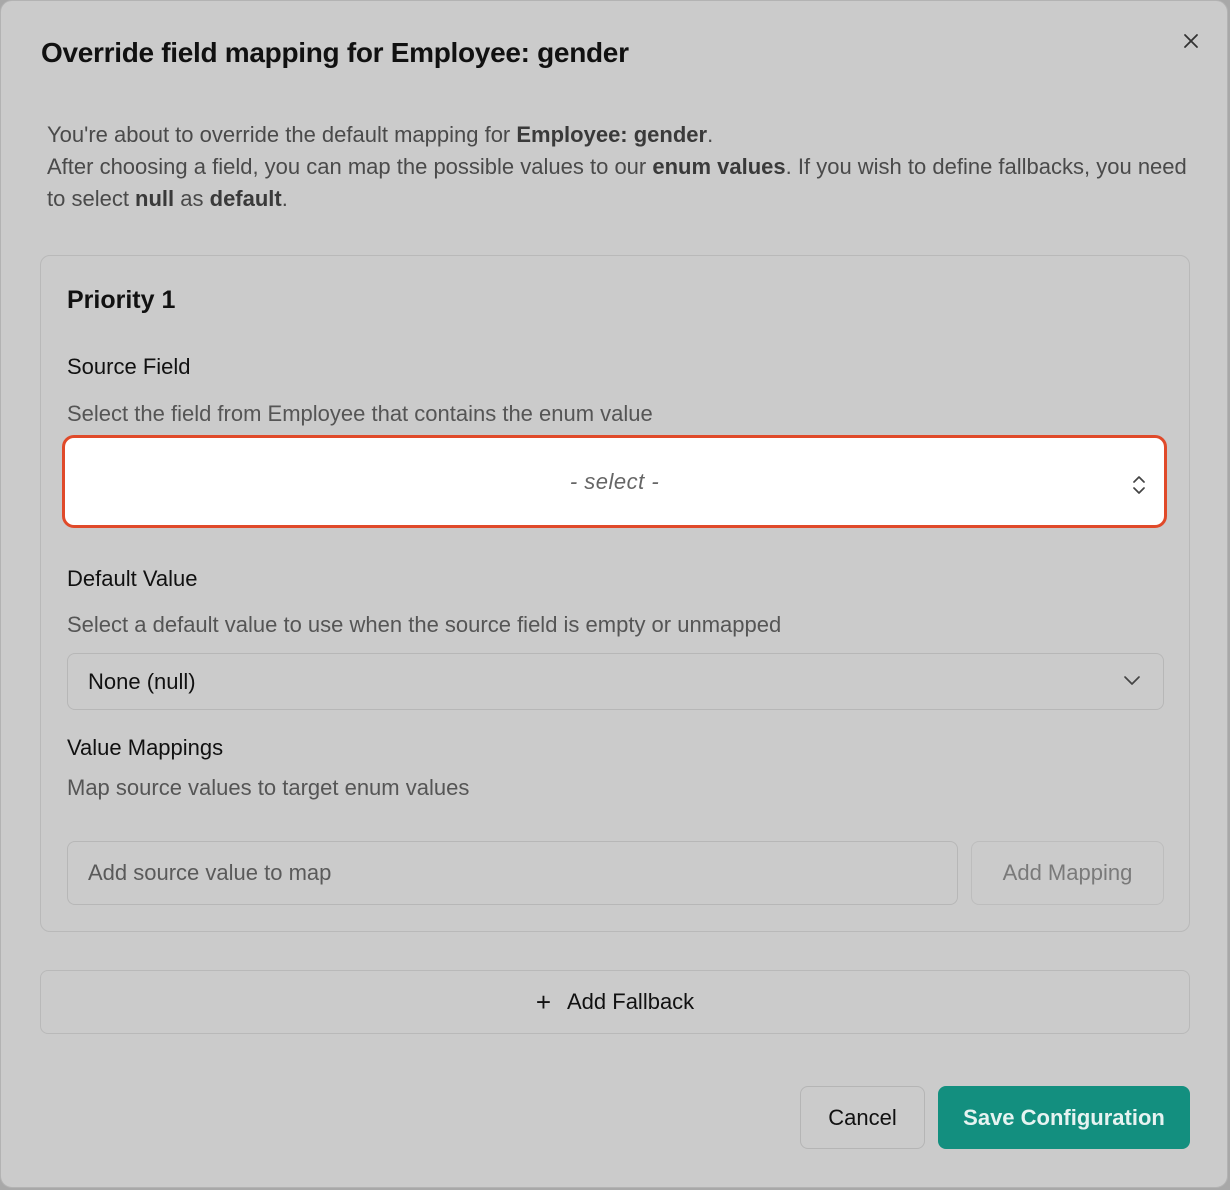 This screenshot has width=1230, height=1190. Describe the element at coordinates (615, 681) in the screenshot. I see `default-value-select: None (null)` at that location.